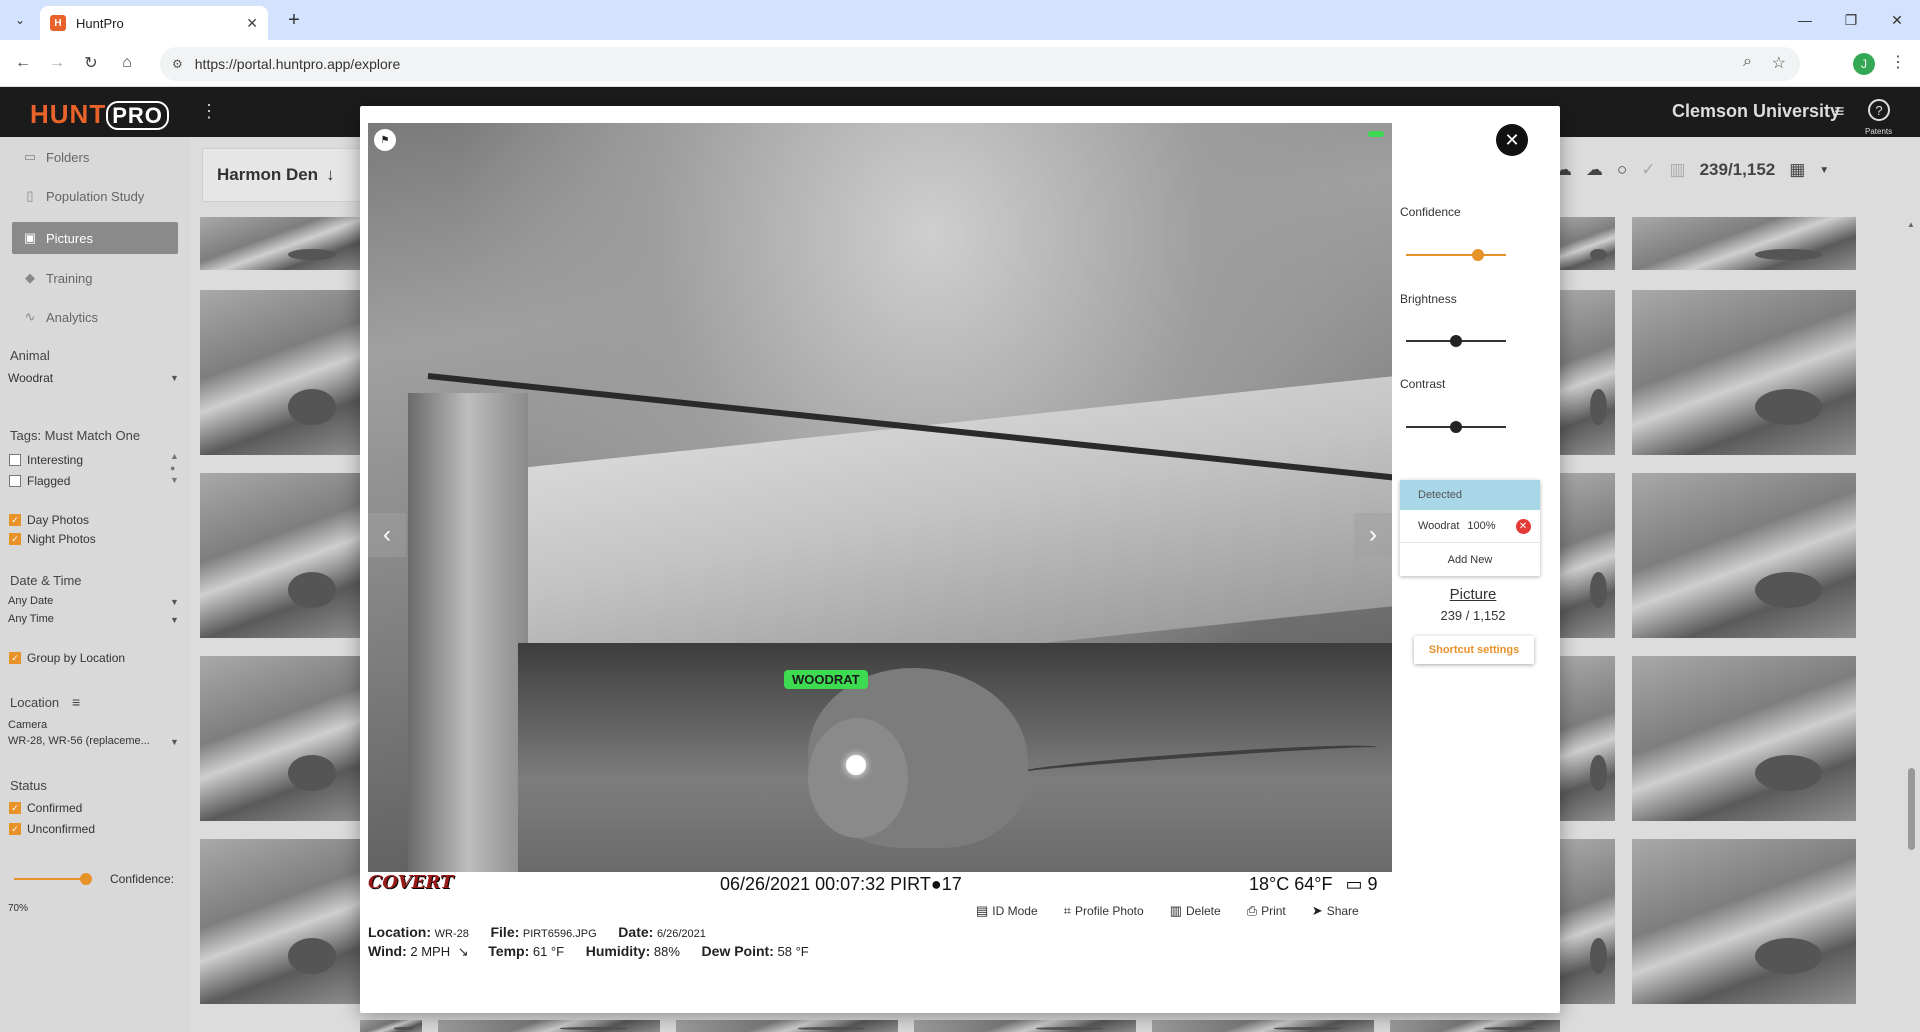 This screenshot has height=1032, width=1920. I want to click on trash-icon: ▥, so click(1678, 170).